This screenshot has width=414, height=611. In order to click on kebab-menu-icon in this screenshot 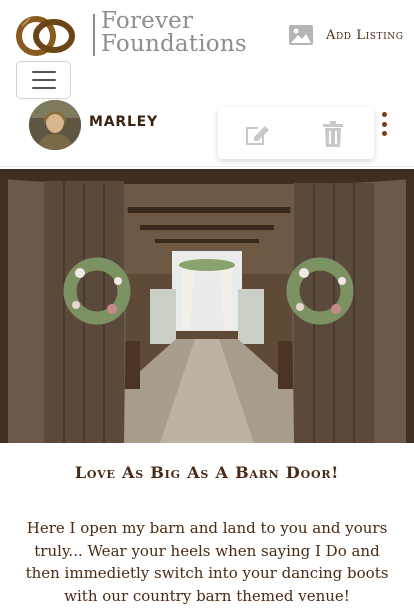, I will do `click(384, 124)`.